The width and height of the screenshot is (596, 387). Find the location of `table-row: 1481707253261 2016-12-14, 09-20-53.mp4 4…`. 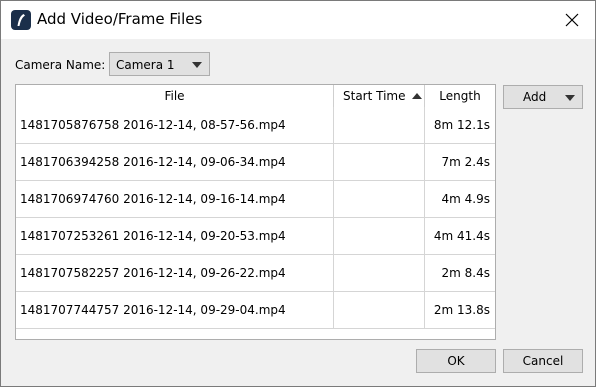

table-row: 1481707253261 2016-12-14, 09-20-53.mp4 4… is located at coordinates (255, 236).